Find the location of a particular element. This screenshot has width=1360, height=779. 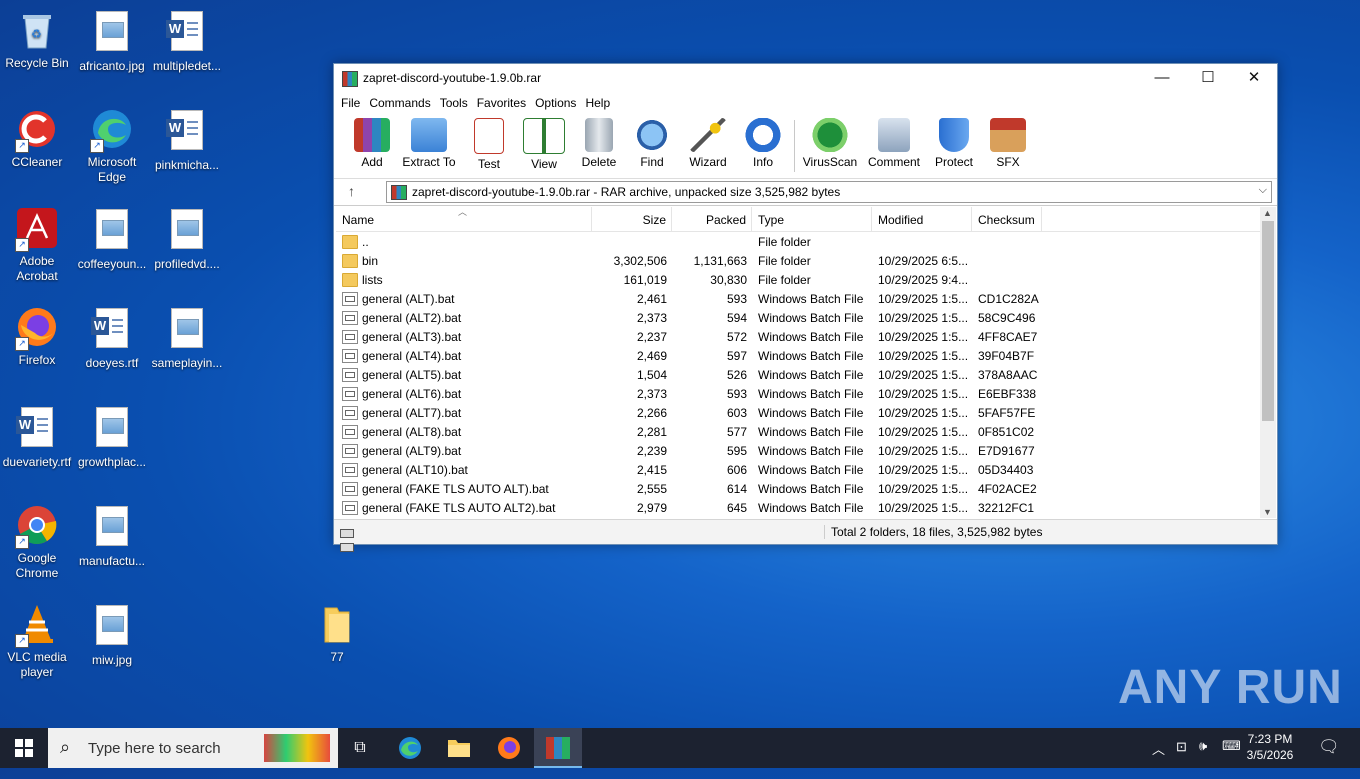

column-packed: Packed is located at coordinates (712, 219).